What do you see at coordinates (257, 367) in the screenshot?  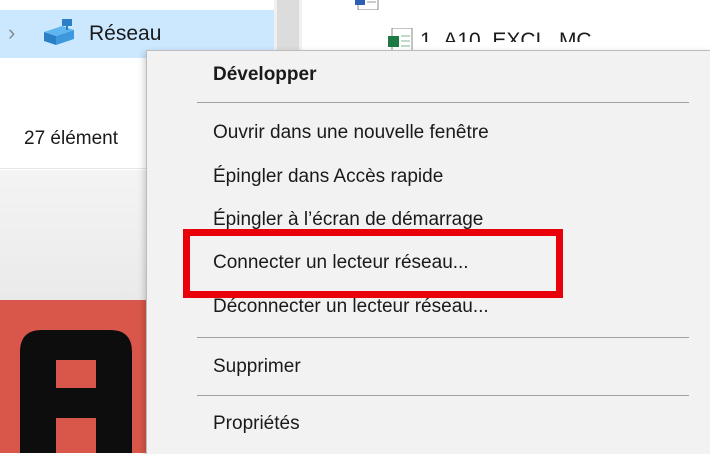 I see `menu-item-delete: Supprimer` at bounding box center [257, 367].